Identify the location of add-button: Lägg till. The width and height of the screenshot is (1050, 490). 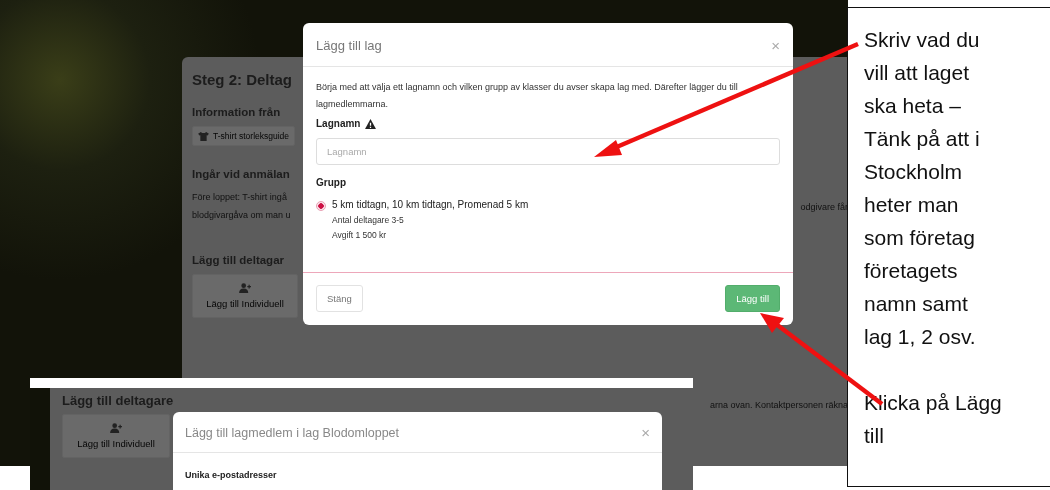
(752, 298).